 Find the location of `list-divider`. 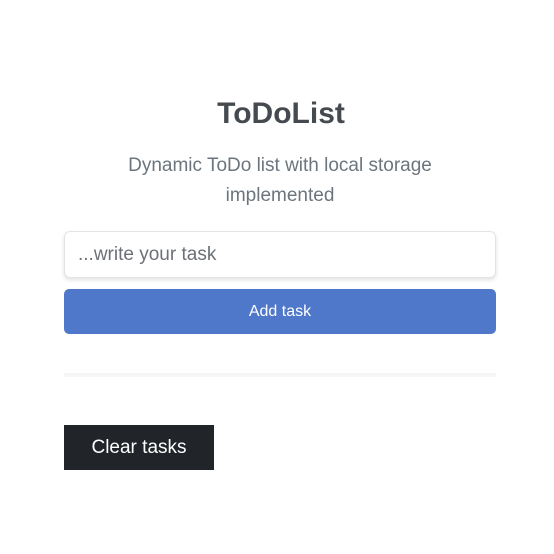

list-divider is located at coordinates (280, 375).